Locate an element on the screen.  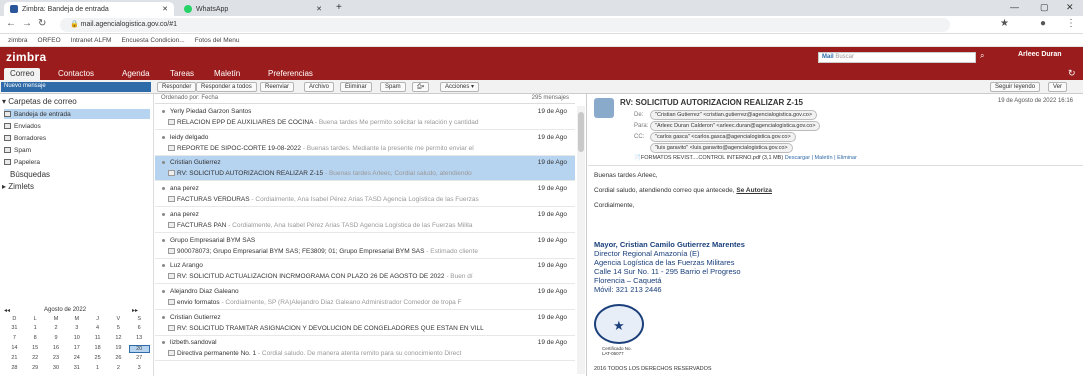
cal-day: 27 is located at coordinates (139, 358).